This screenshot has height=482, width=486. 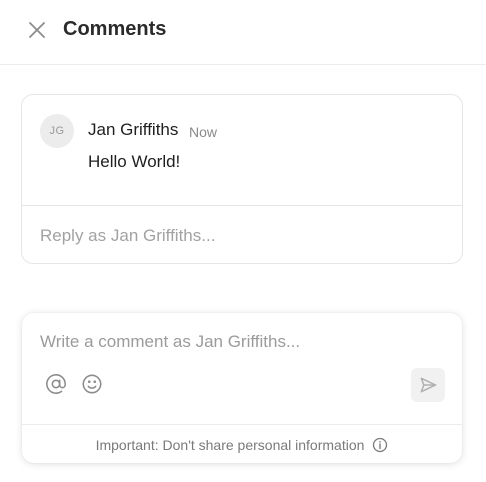 I want to click on reply-input, so click(x=240, y=236).